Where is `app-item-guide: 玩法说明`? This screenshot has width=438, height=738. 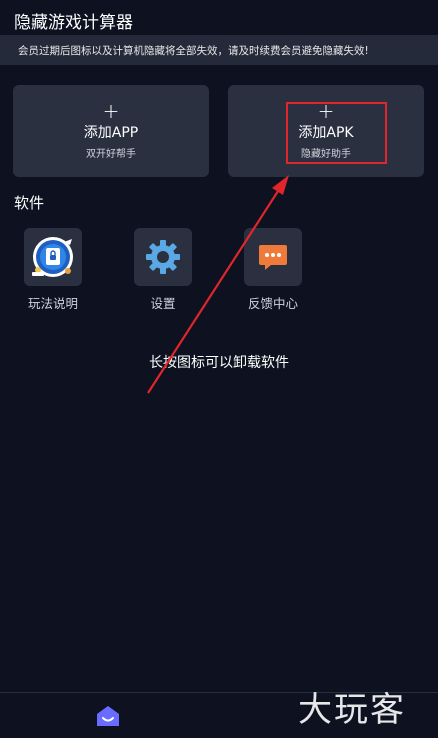 app-item-guide: 玩法说明 is located at coordinates (53, 270).